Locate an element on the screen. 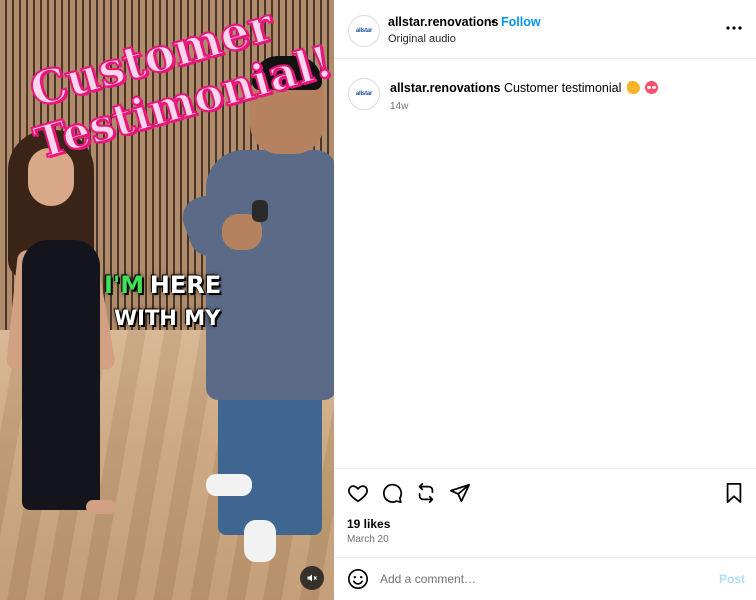 The width and height of the screenshot is (756, 600). caption-text: allstar.renovations Customer testimonial is located at coordinates (524, 88).